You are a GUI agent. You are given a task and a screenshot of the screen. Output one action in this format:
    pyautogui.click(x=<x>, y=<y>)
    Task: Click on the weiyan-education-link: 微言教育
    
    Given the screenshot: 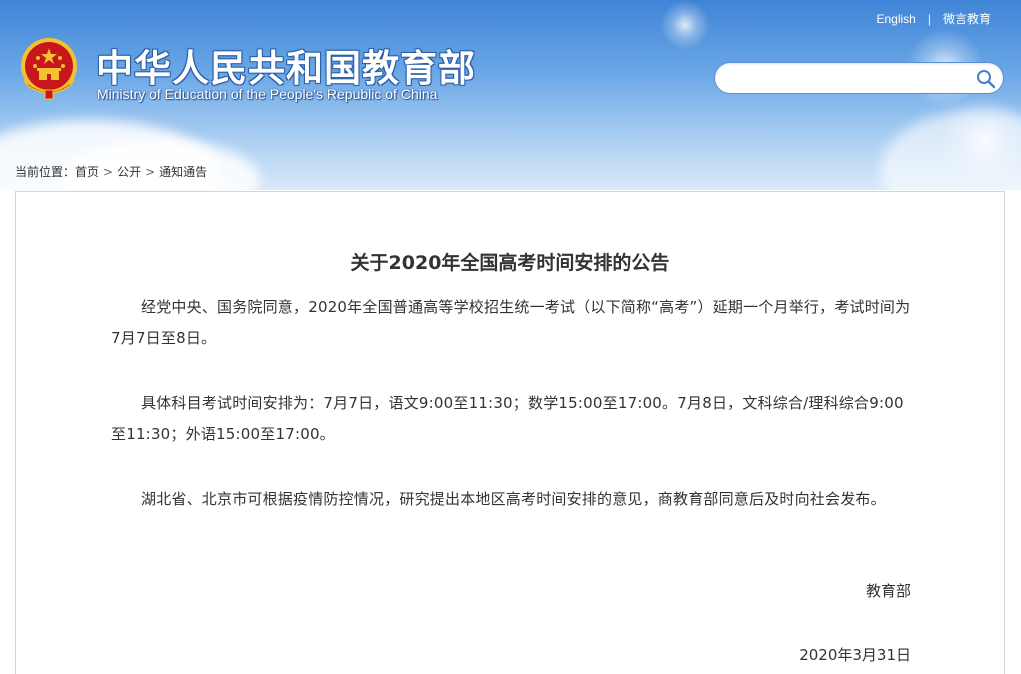 What is the action you would take?
    pyautogui.click(x=967, y=18)
    